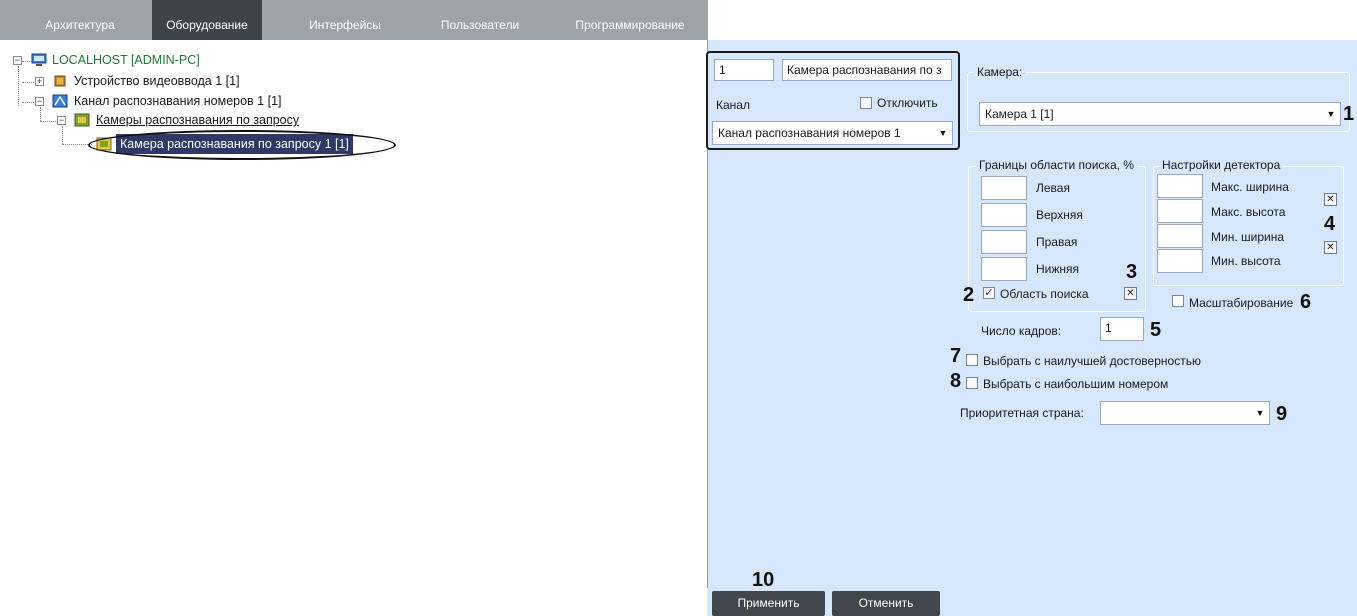 The width and height of the screenshot is (1357, 616). Describe the element at coordinates (768, 603) in the screenshot. I see `apply-button: Применить` at that location.